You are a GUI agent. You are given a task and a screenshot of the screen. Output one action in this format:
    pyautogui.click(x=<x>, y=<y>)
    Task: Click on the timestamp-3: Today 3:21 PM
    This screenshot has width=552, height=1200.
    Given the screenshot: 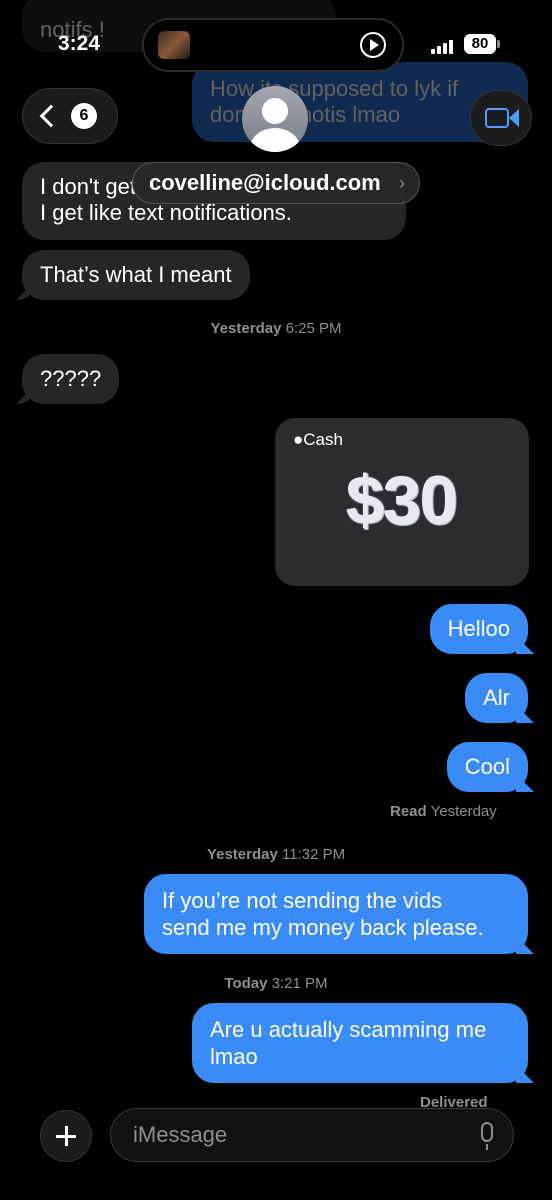 What is the action you would take?
    pyautogui.click(x=276, y=983)
    